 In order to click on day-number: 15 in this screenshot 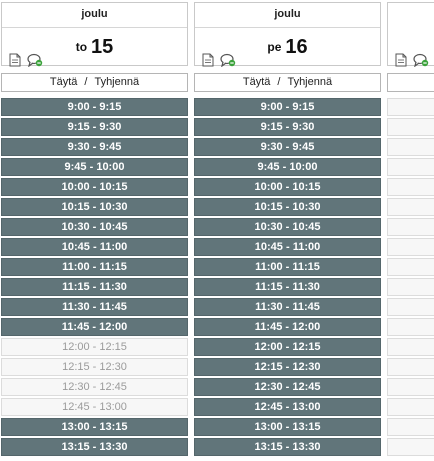, I will do `click(102, 47)`.